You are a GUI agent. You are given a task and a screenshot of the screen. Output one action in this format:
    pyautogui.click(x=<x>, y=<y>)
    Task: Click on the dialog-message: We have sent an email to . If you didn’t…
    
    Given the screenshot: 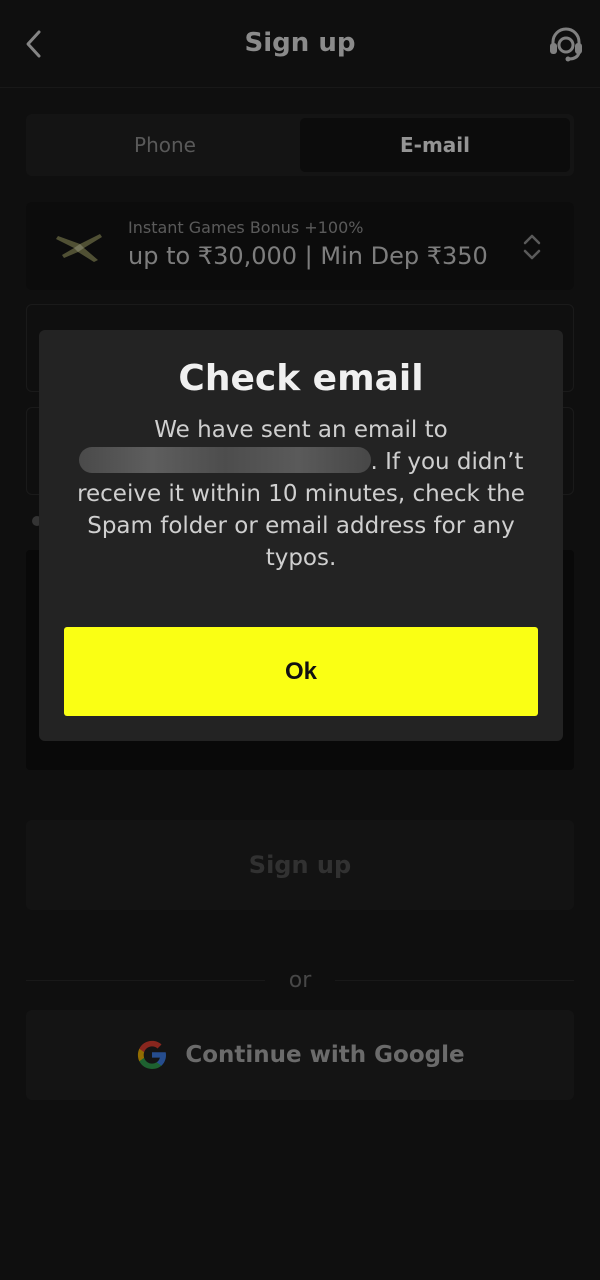 What is the action you would take?
    pyautogui.click(x=301, y=494)
    